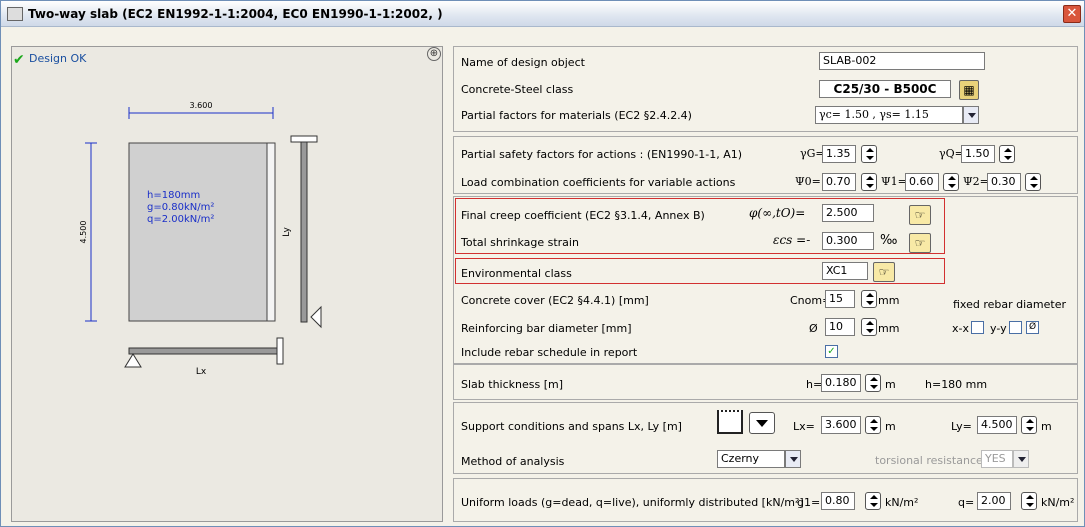  Describe the element at coordinates (1072, 14) in the screenshot. I see `close-button: ✕` at that location.